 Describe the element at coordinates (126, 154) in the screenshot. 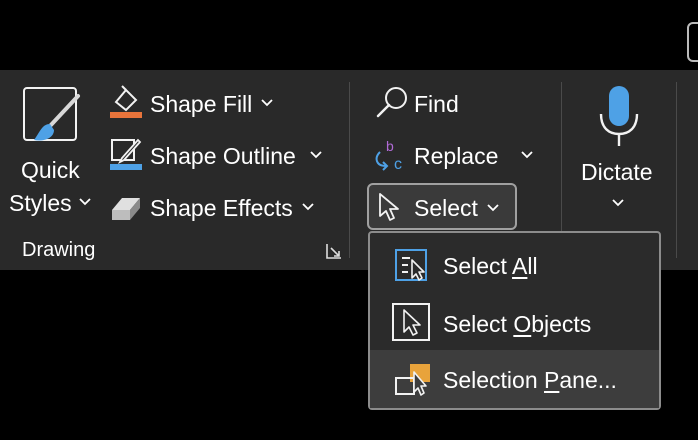

I see `pen-outline-icon` at that location.